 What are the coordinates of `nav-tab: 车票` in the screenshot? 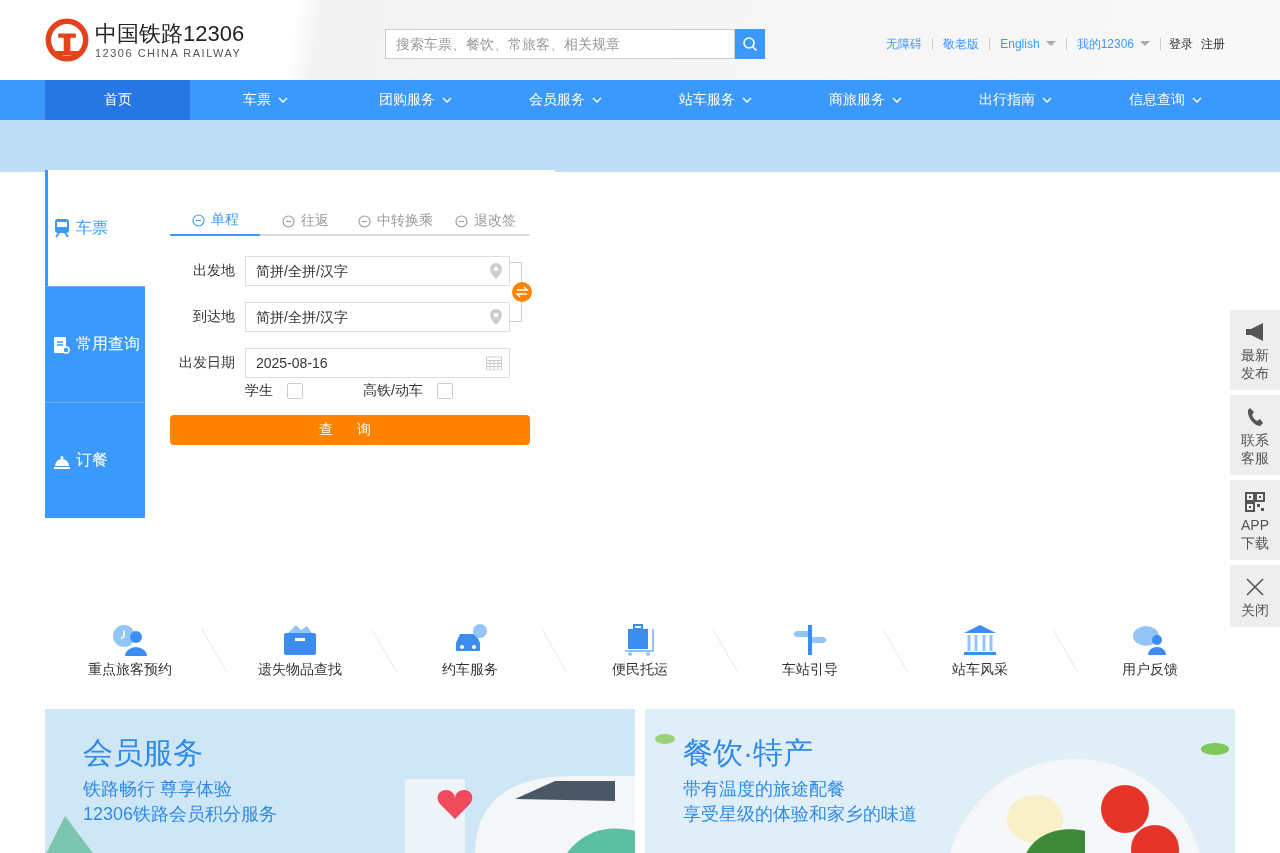 It's located at (265, 100).